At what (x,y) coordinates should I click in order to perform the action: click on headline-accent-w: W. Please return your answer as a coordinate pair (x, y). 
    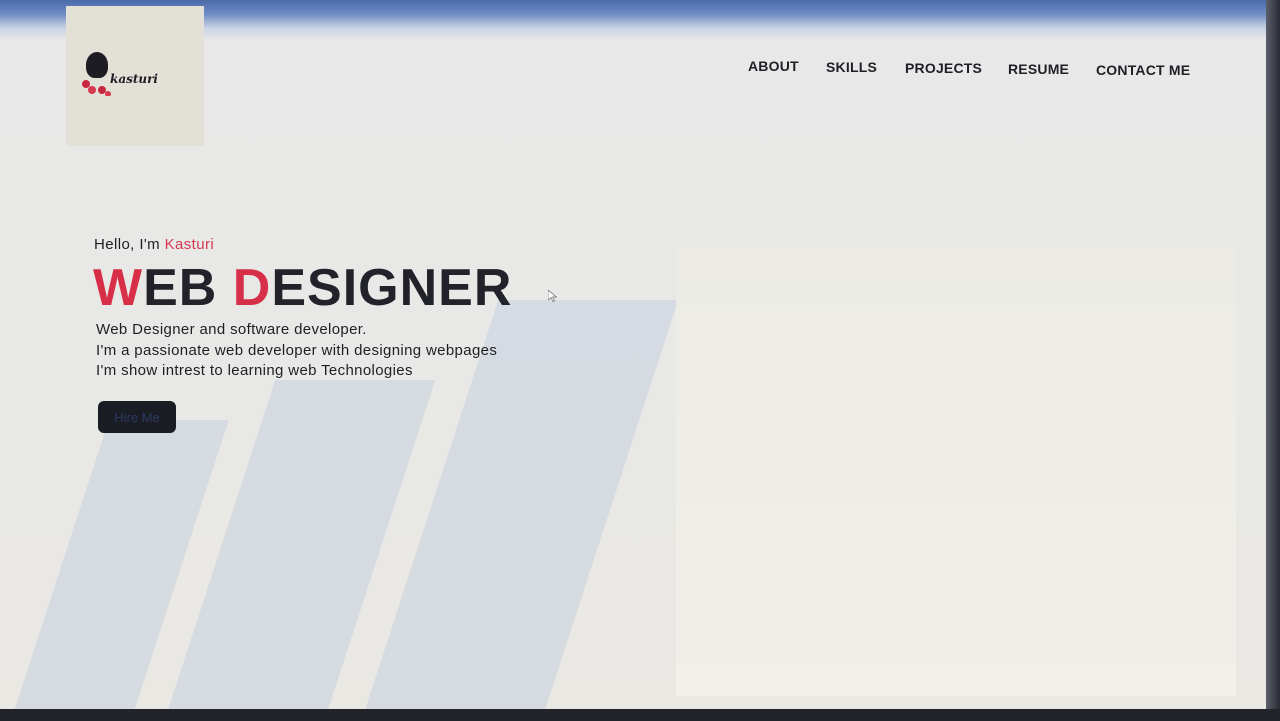
    Looking at the image, I should click on (118, 288).